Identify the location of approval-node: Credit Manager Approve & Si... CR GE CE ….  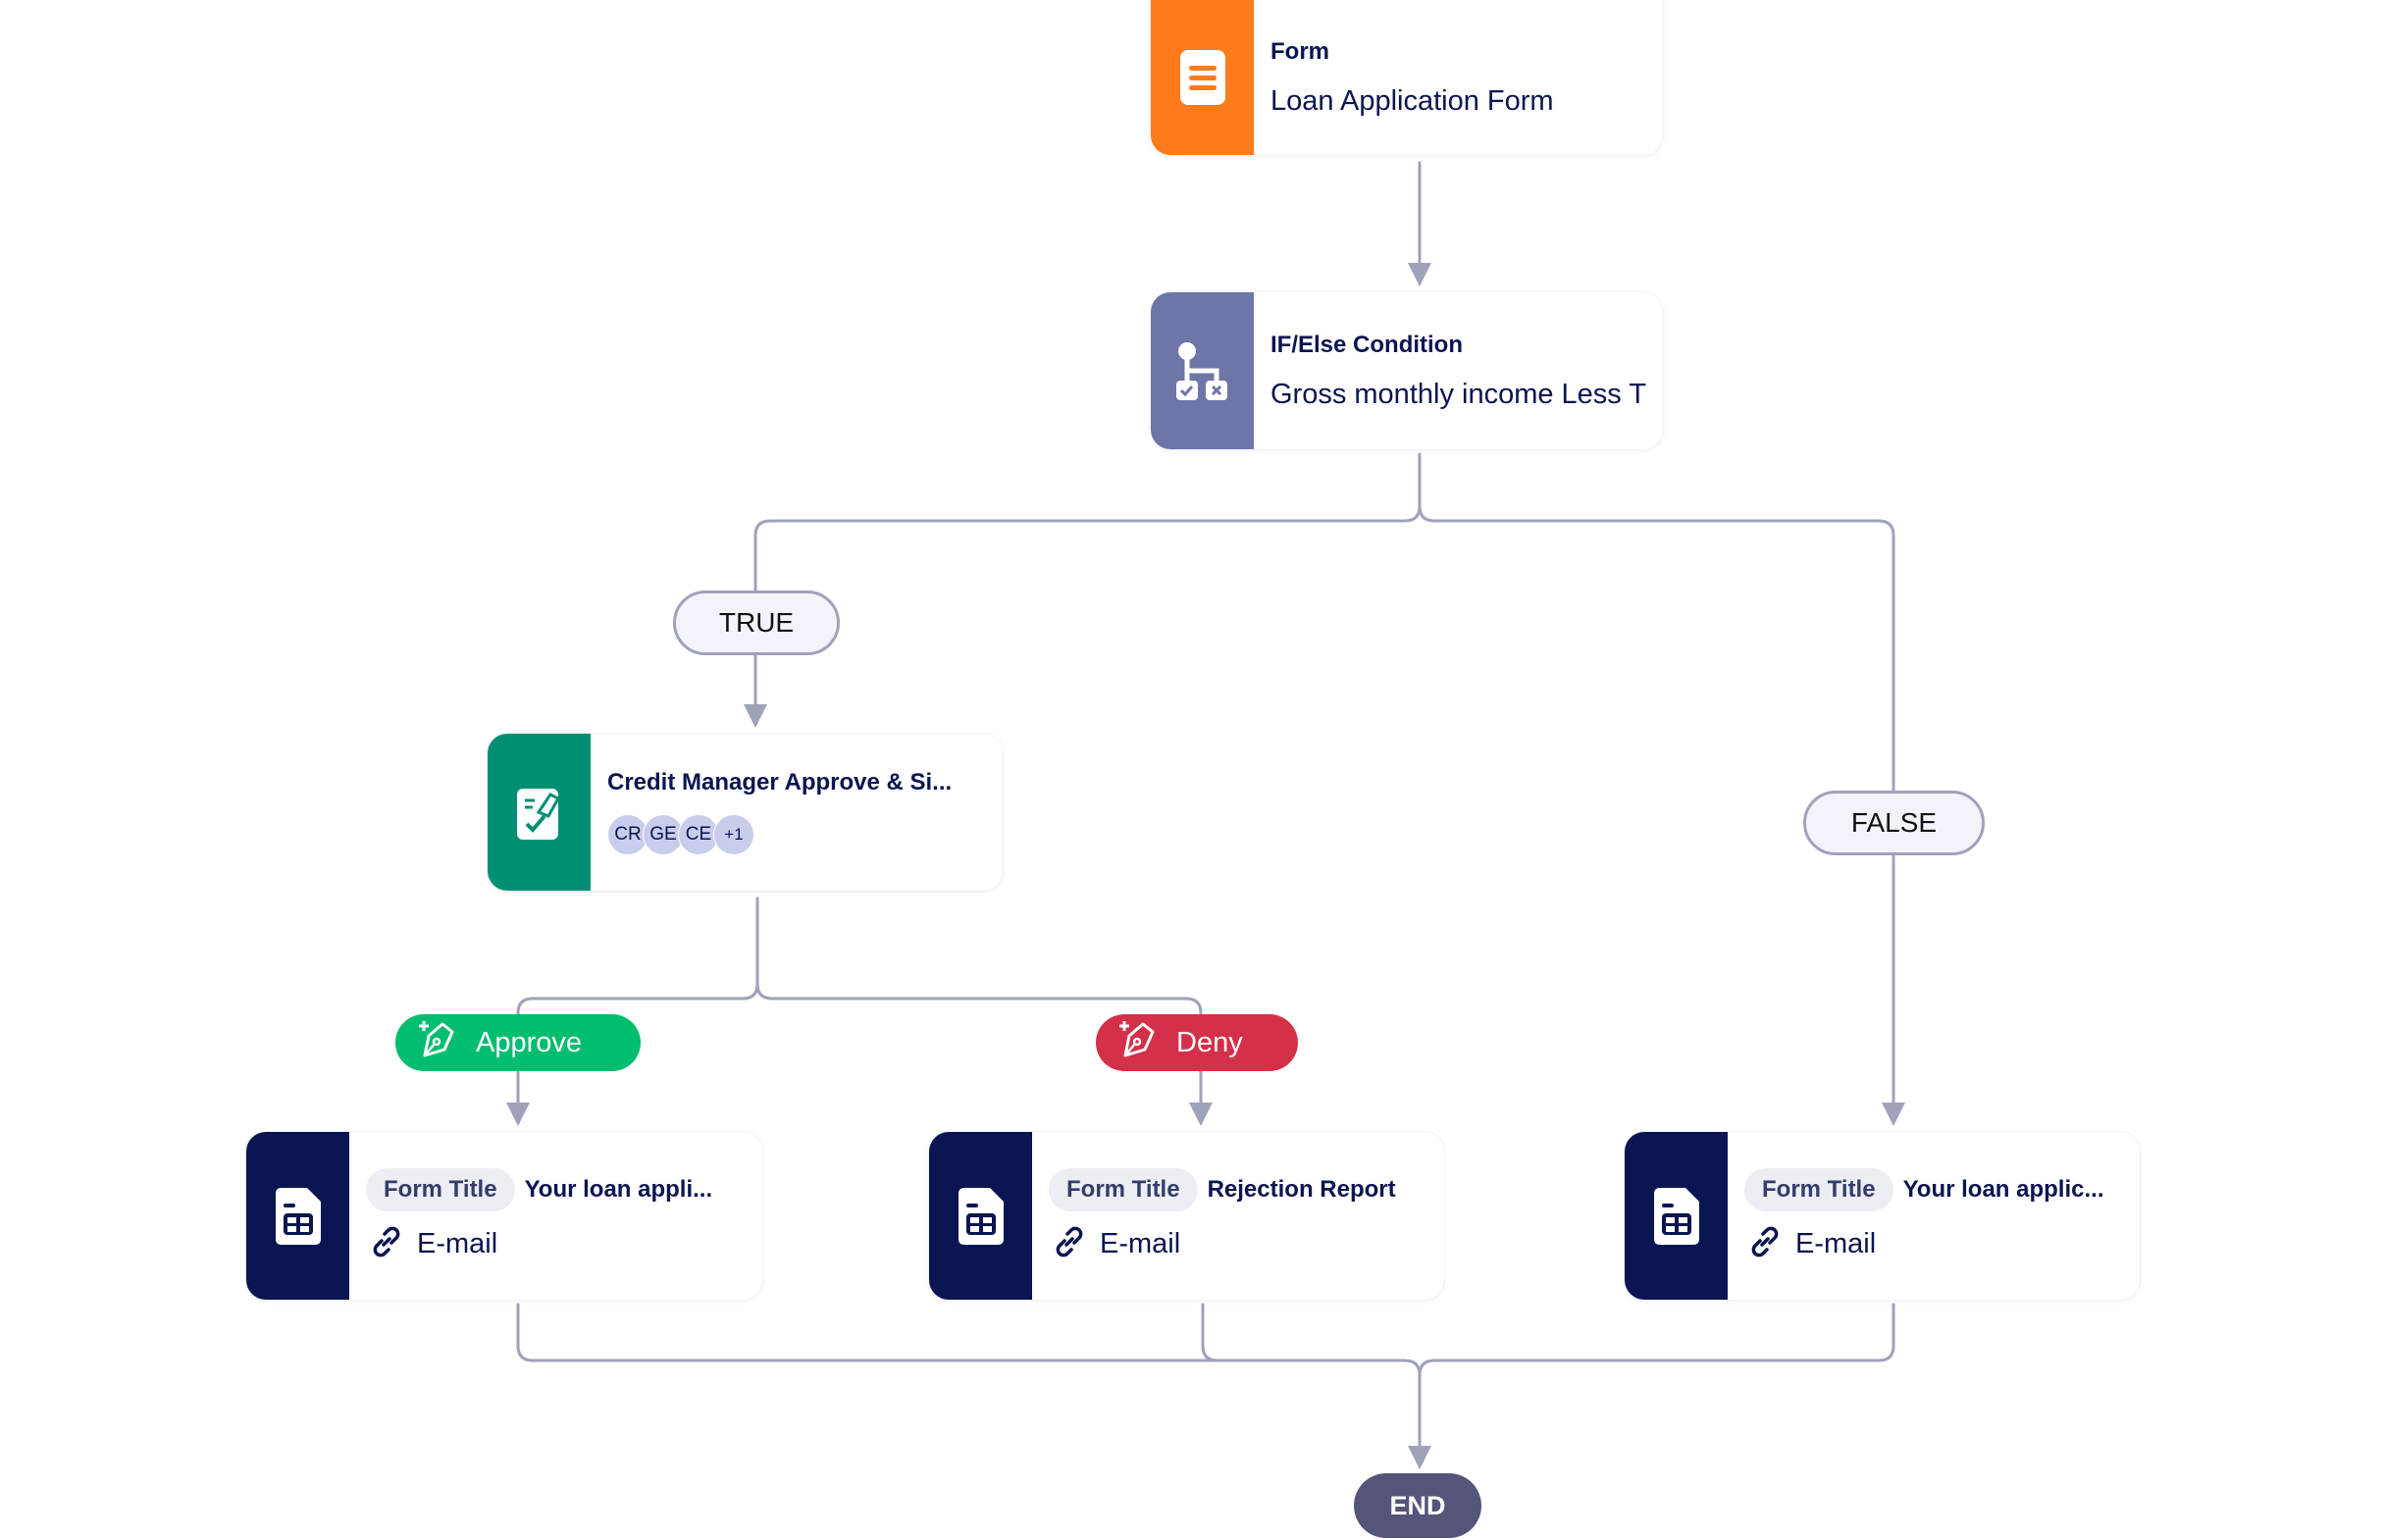
(745, 812).